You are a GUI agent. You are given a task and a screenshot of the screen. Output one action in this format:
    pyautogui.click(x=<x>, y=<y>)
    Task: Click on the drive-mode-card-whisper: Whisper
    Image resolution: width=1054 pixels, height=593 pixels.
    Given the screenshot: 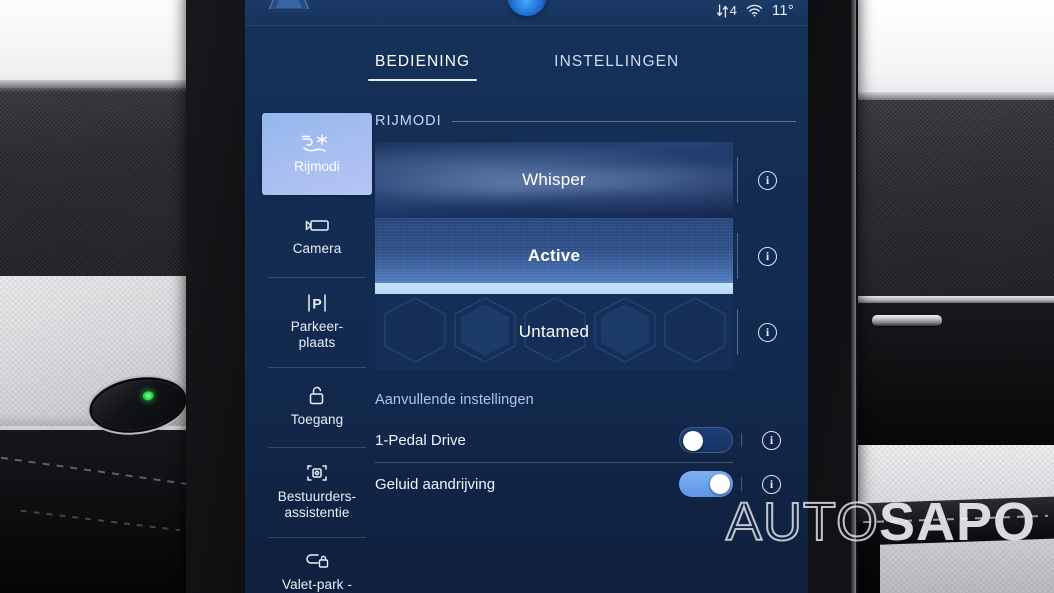 What is the action you would take?
    pyautogui.click(x=554, y=180)
    